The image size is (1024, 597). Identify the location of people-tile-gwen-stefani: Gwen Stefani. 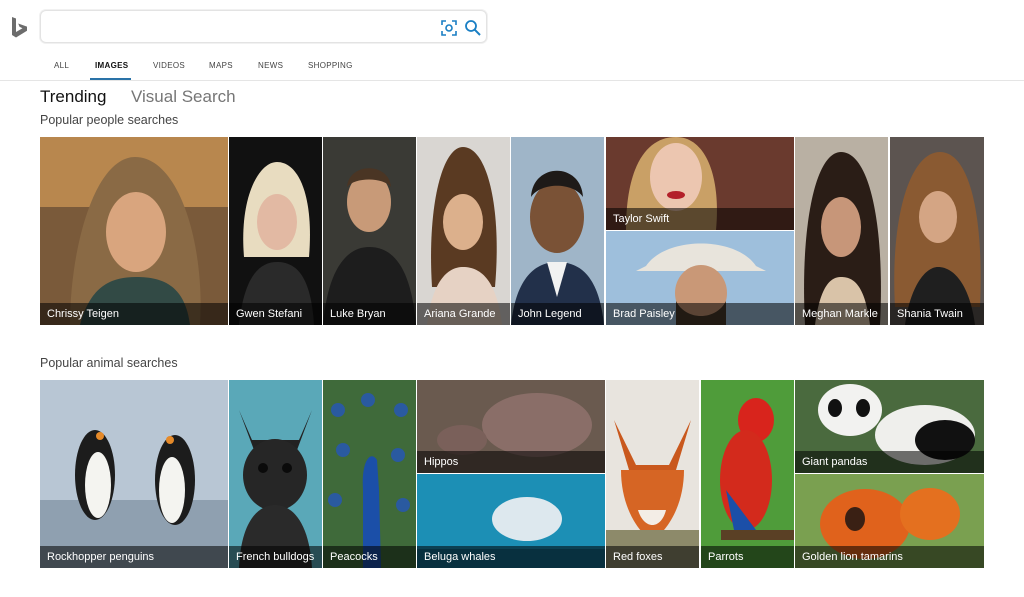
(275, 231).